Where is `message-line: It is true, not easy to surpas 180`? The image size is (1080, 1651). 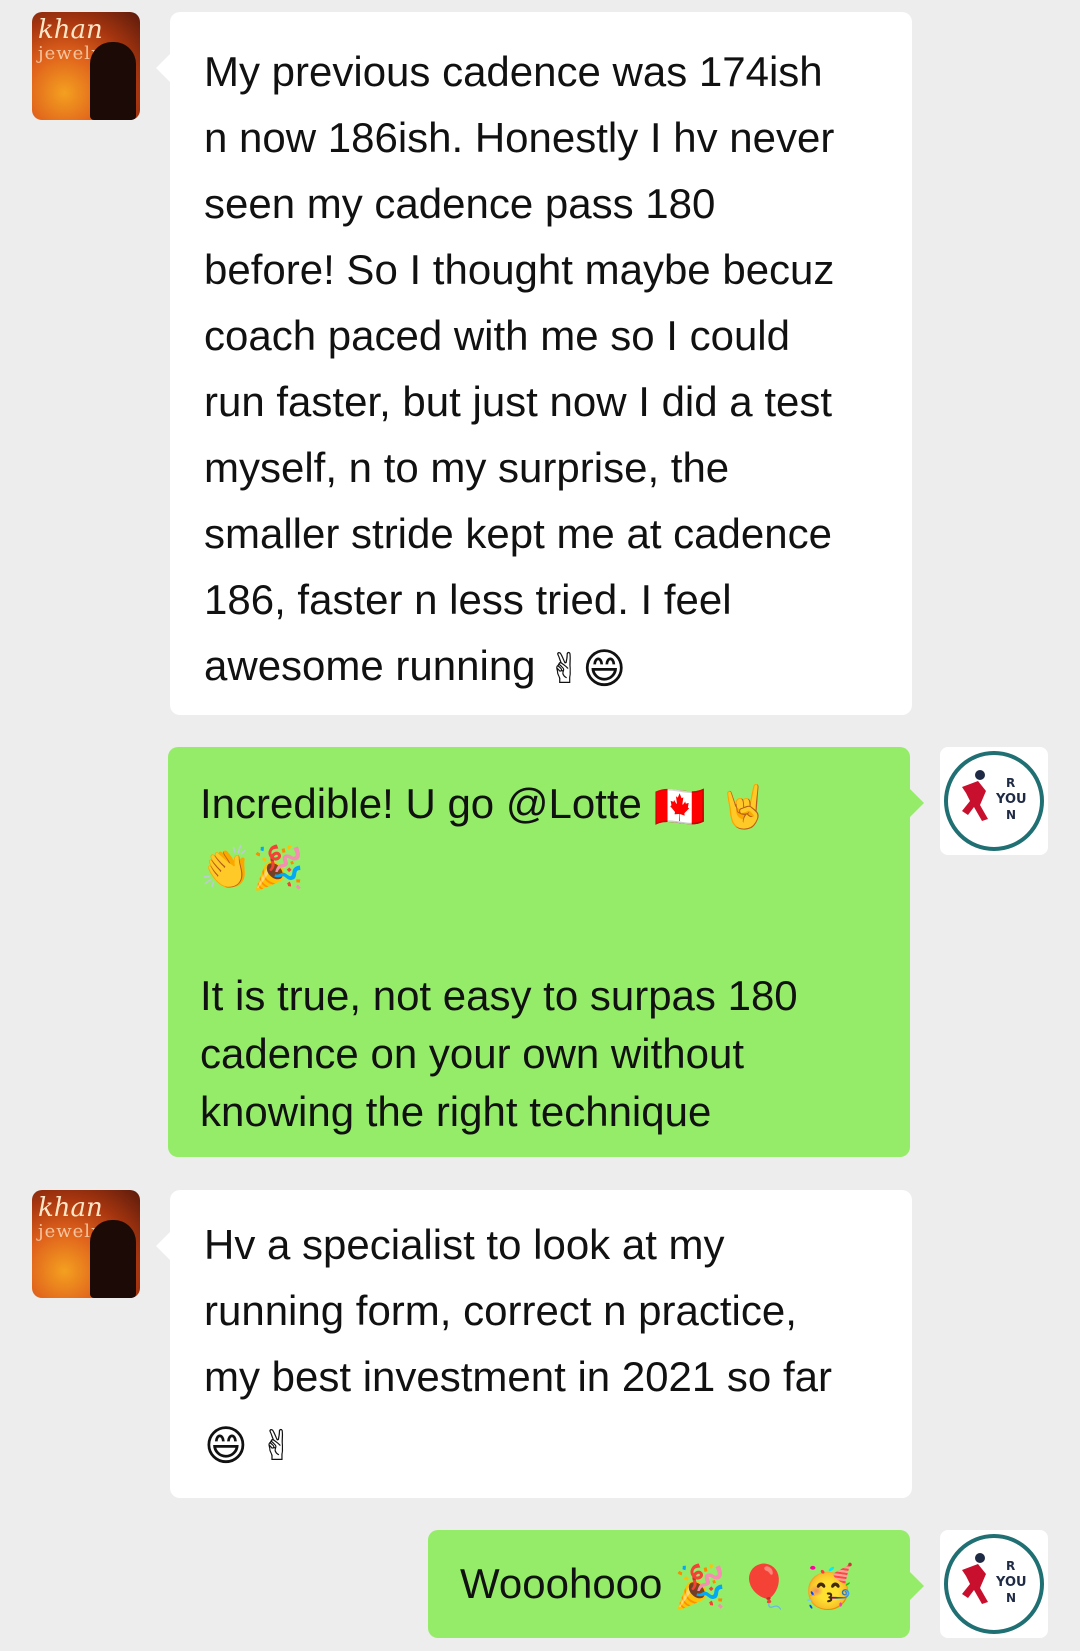
message-line: It is true, not easy to surpas 180 is located at coordinates (499, 995).